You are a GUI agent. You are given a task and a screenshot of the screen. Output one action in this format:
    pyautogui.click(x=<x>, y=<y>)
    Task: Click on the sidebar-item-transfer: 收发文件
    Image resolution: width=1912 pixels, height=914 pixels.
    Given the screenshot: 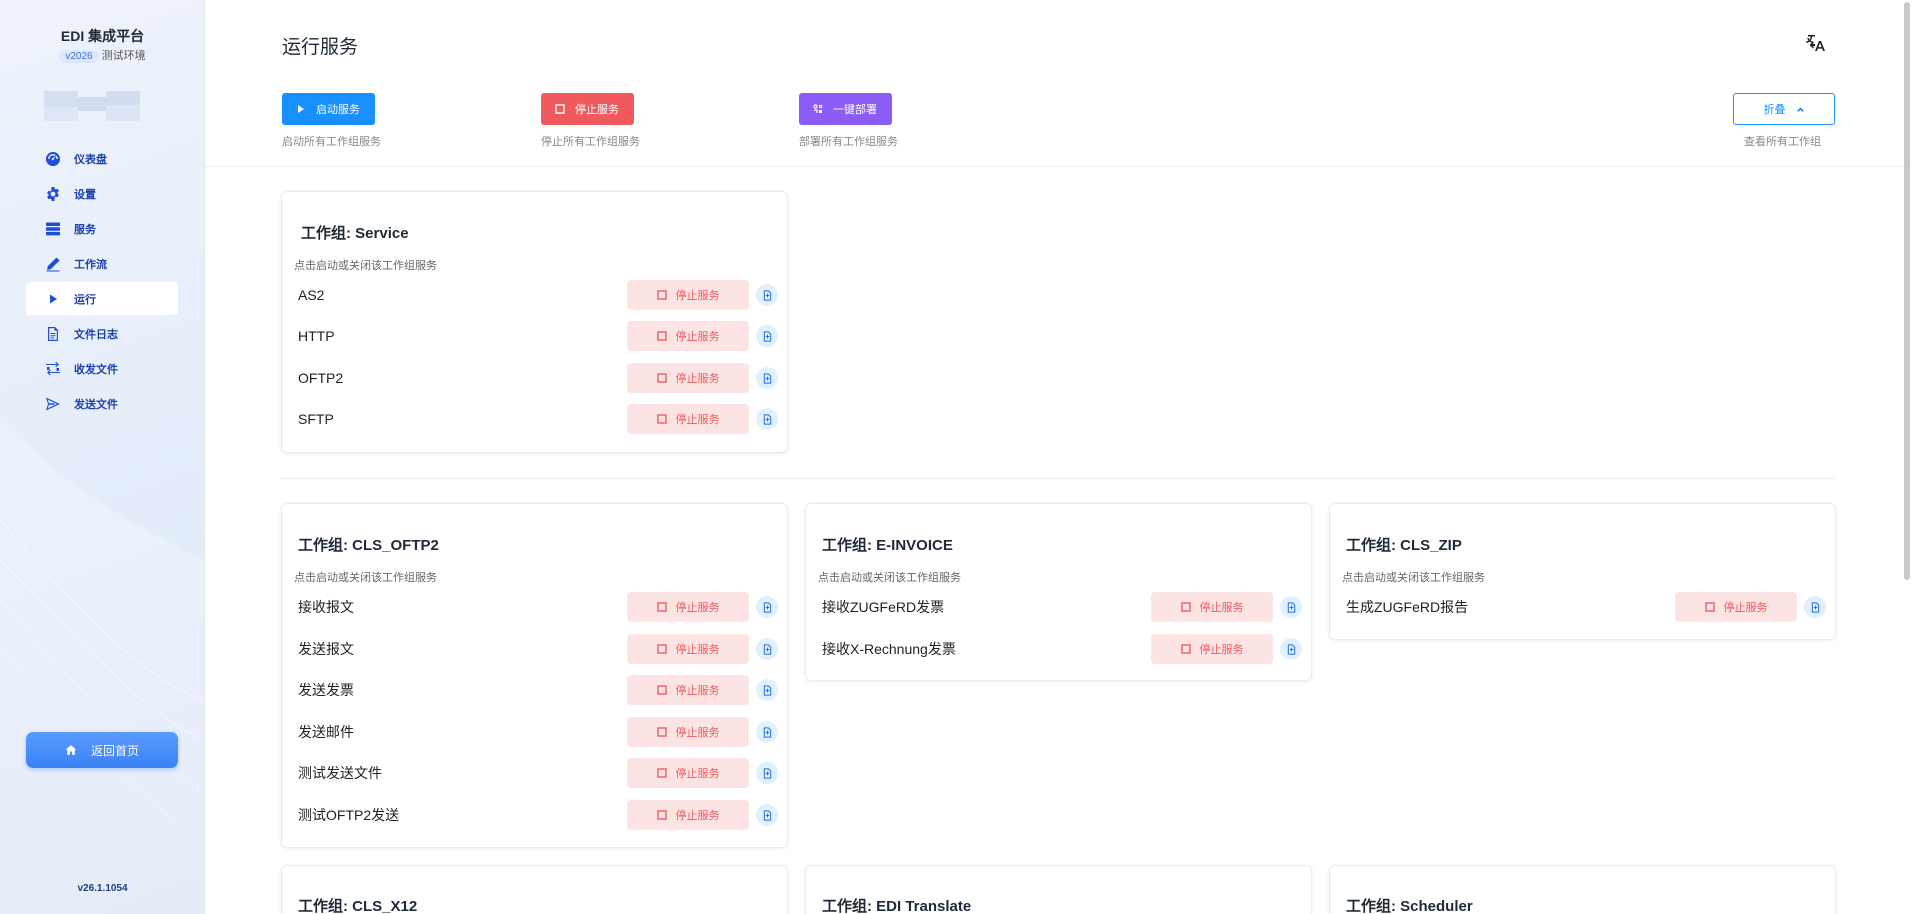 What is the action you would take?
    pyautogui.click(x=102, y=368)
    